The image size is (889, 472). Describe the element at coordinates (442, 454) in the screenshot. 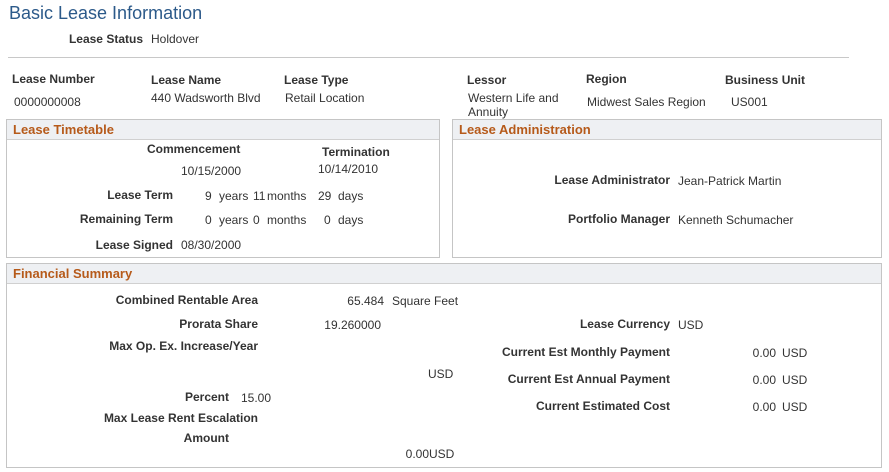

I see `amount-currency: USD` at that location.